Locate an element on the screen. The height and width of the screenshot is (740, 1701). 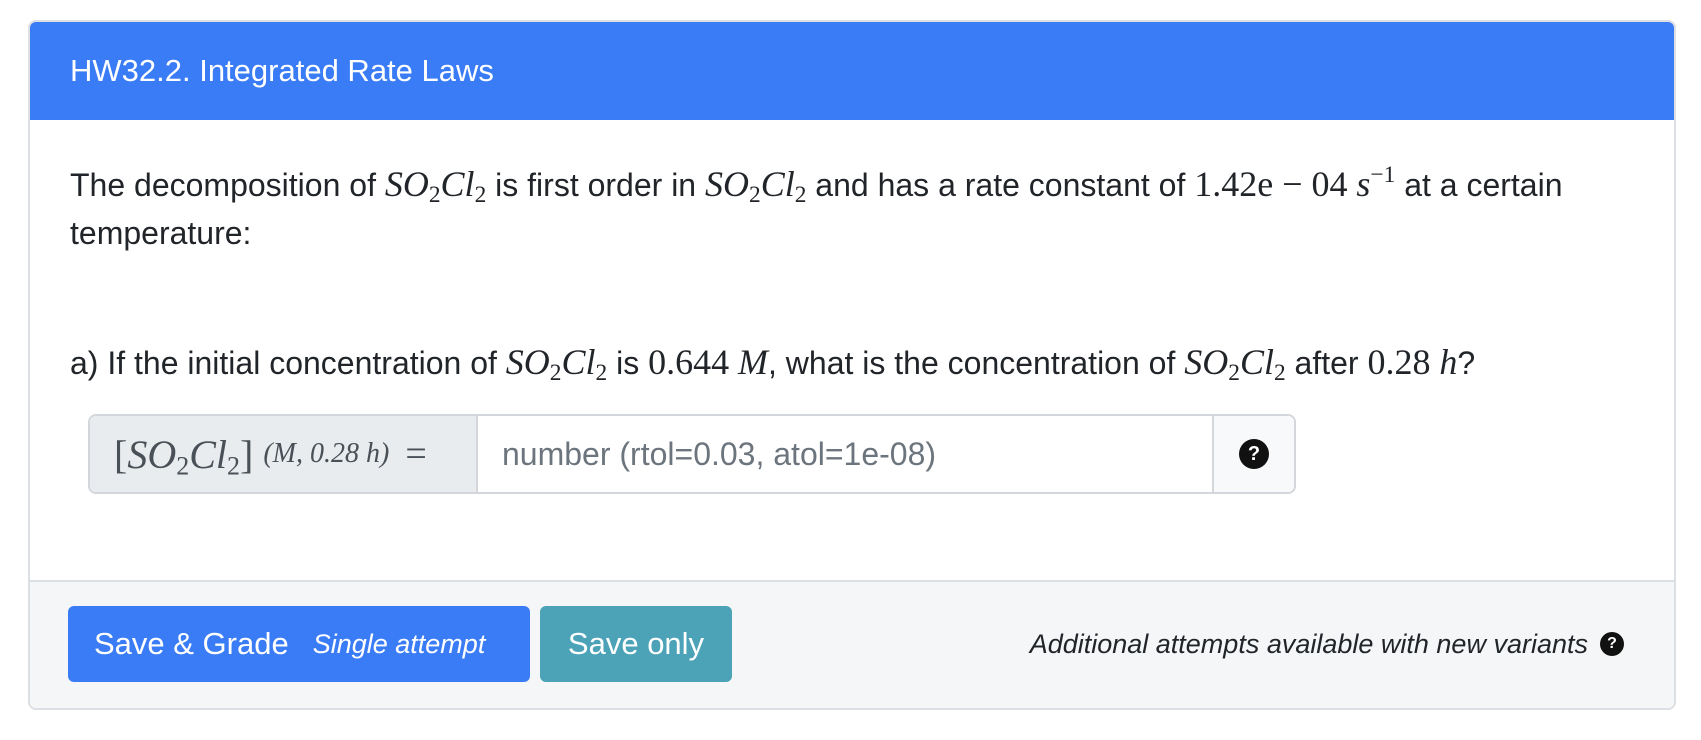
time-value: 0.28 is located at coordinates (1399, 362).